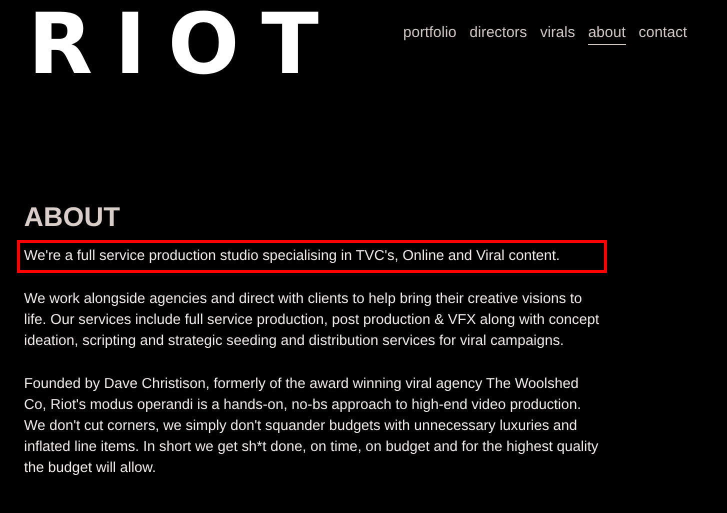 The image size is (727, 513). What do you see at coordinates (430, 34) in the screenshot?
I see `nav-link: portfolio` at bounding box center [430, 34].